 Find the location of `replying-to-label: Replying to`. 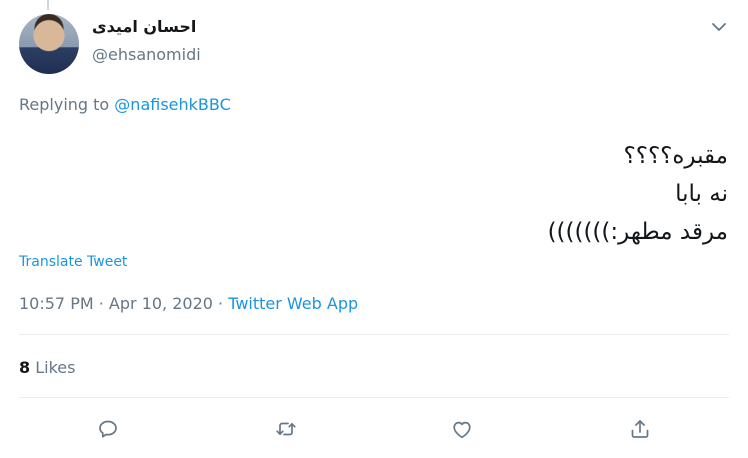

replying-to-label: Replying to is located at coordinates (64, 104).